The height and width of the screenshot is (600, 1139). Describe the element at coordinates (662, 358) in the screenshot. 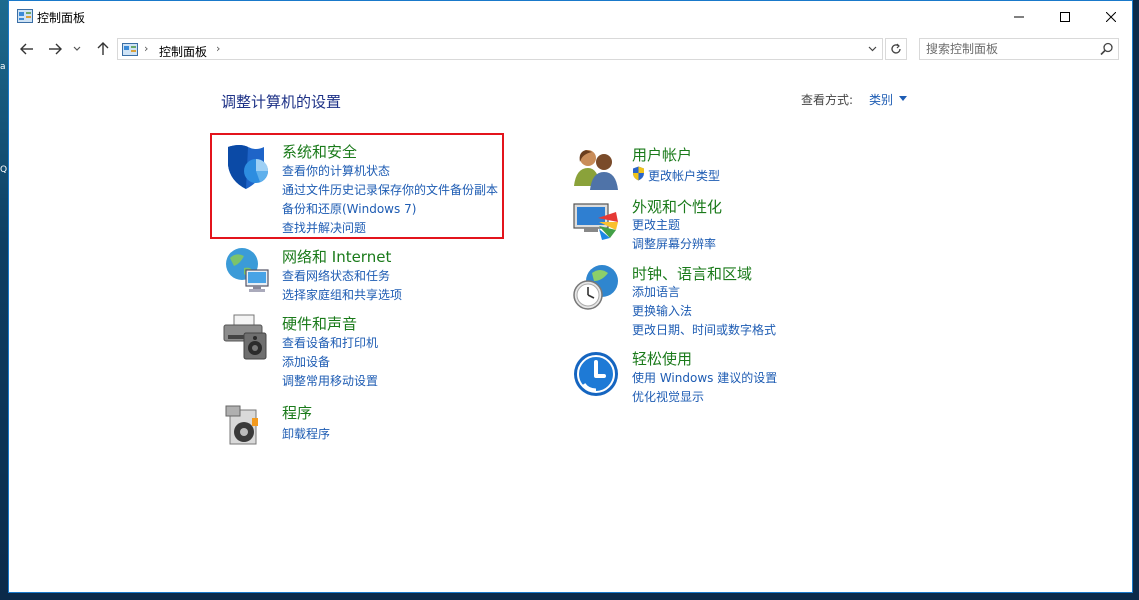

I see `category-title: 轻松使用` at that location.